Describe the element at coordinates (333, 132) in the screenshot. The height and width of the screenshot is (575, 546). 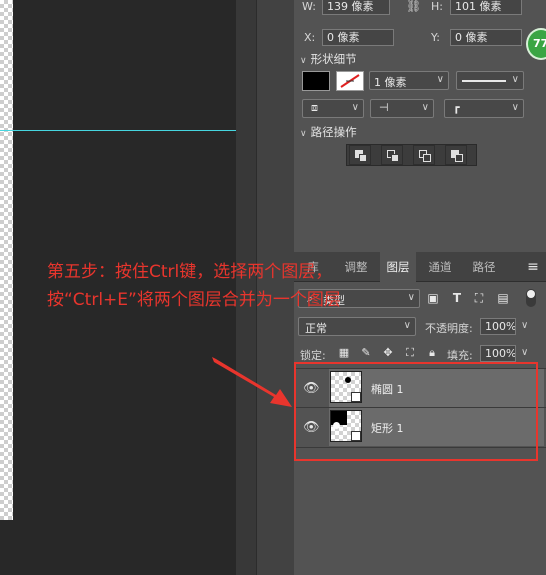
I see `path-ops-label: 路径操作` at that location.